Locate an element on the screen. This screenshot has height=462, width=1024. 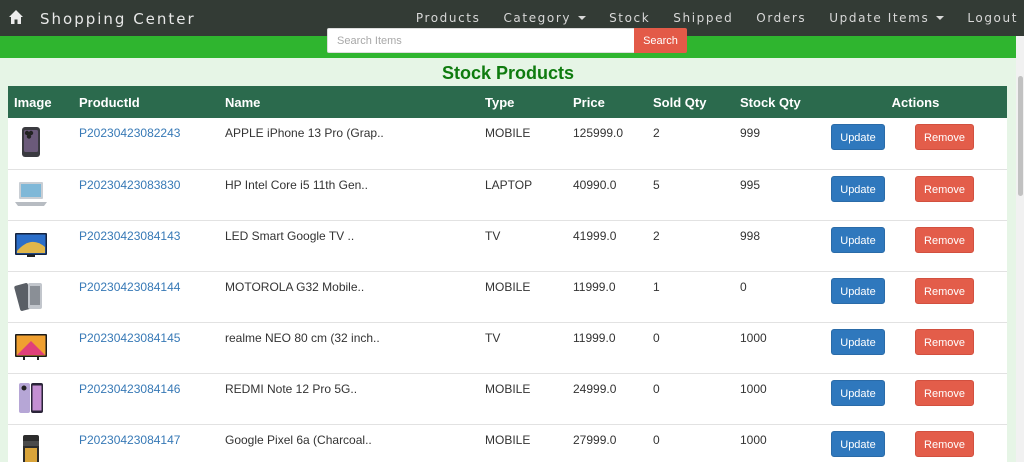
header-type: Type is located at coordinates (500, 102).